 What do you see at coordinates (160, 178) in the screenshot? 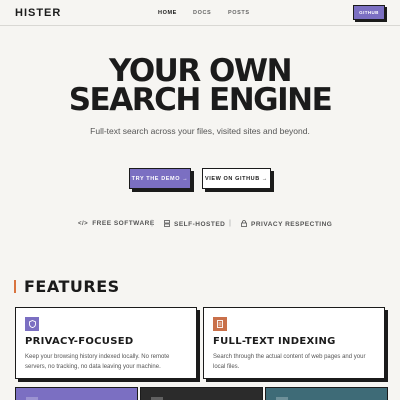
I see `try-demo-button: TRY THE DEMO →` at bounding box center [160, 178].